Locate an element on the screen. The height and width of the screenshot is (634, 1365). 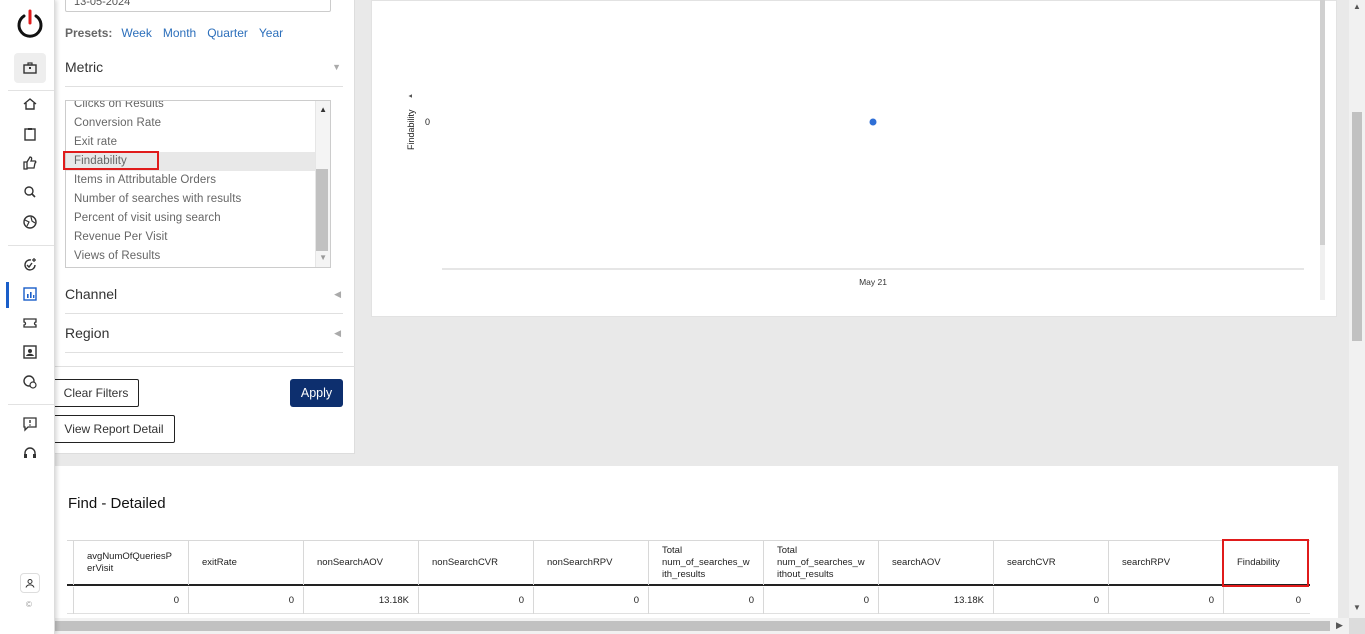
metric-option: Views of Results is located at coordinates (191, 256).